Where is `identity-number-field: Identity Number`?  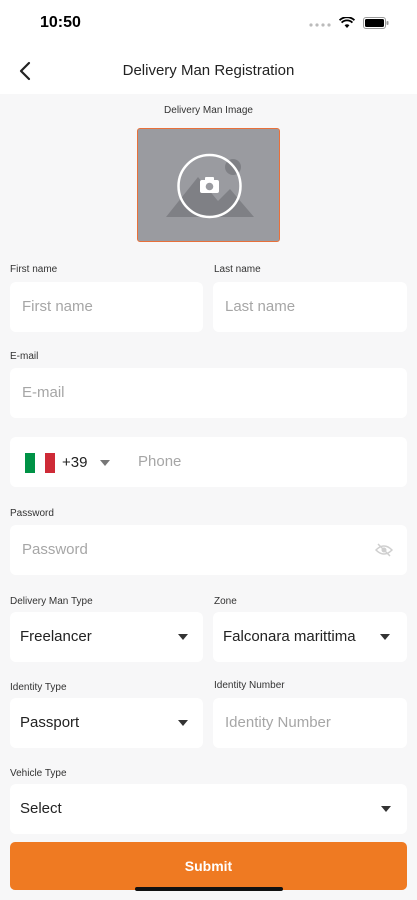
identity-number-field: Identity Number is located at coordinates (310, 723).